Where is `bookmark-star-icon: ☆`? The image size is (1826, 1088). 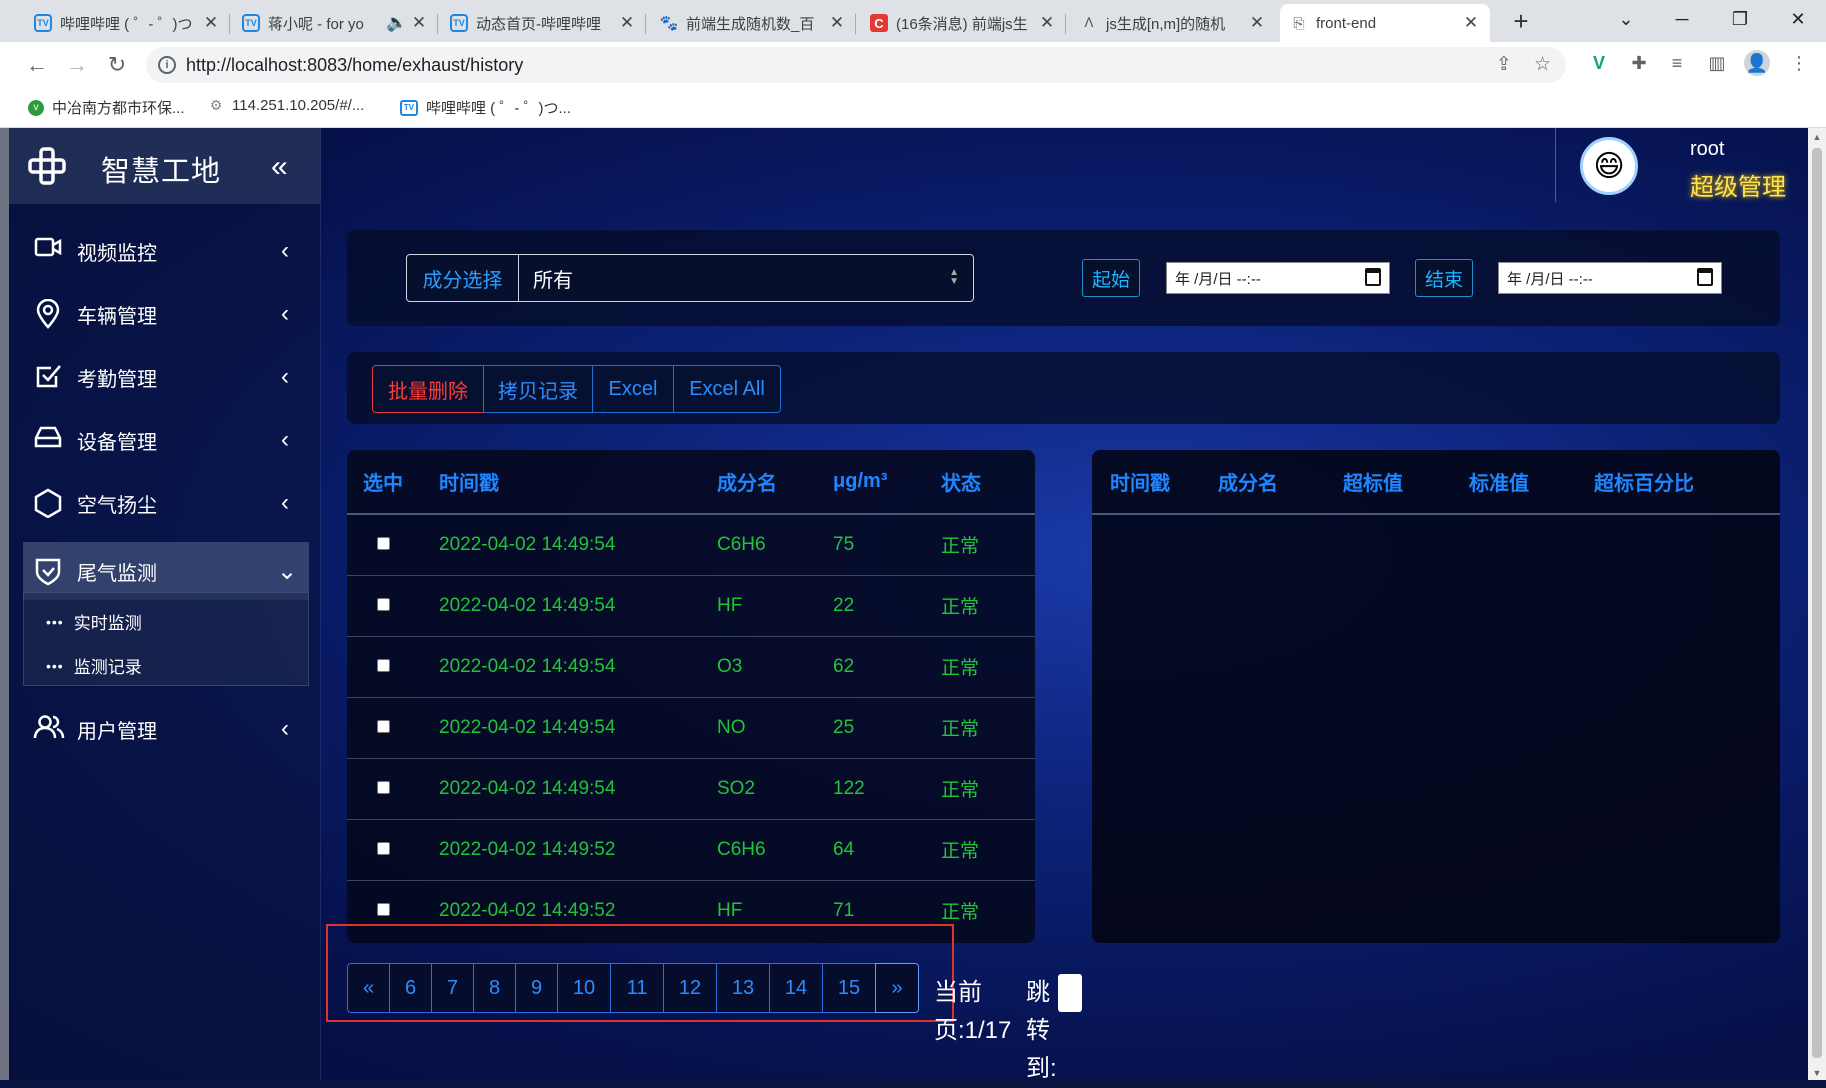
bookmark-star-icon: ☆ is located at coordinates (1542, 64).